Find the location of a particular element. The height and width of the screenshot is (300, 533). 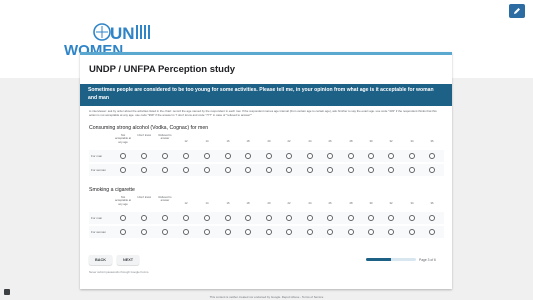

back-button: BACK is located at coordinates (100, 260).